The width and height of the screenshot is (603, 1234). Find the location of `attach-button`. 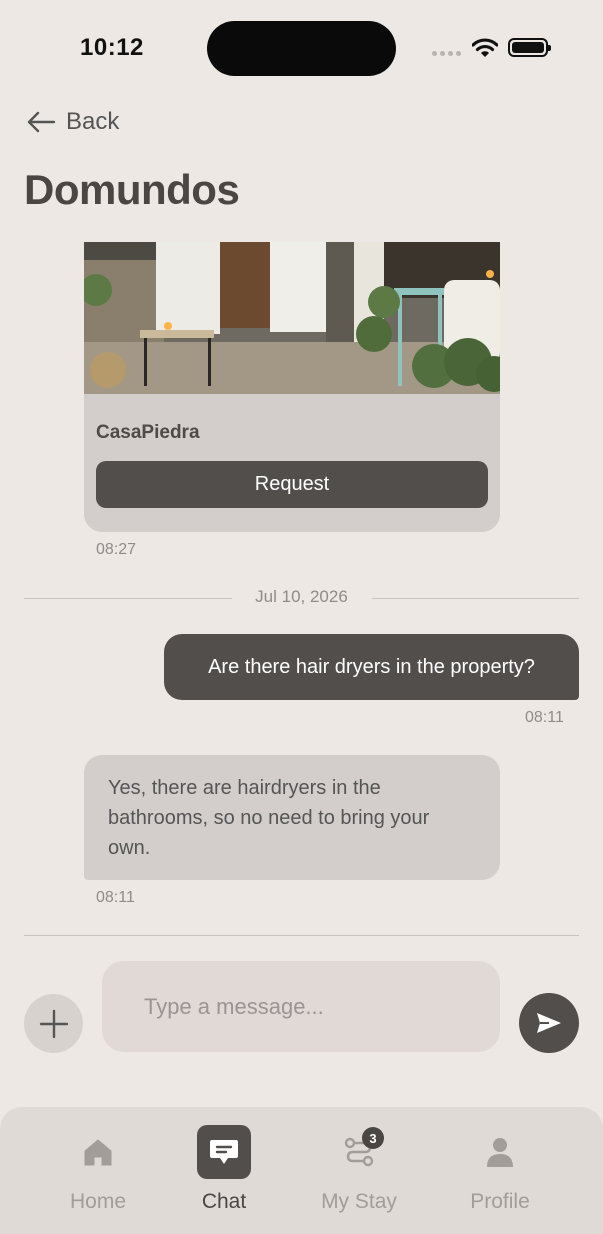

attach-button is located at coordinates (53, 1023).